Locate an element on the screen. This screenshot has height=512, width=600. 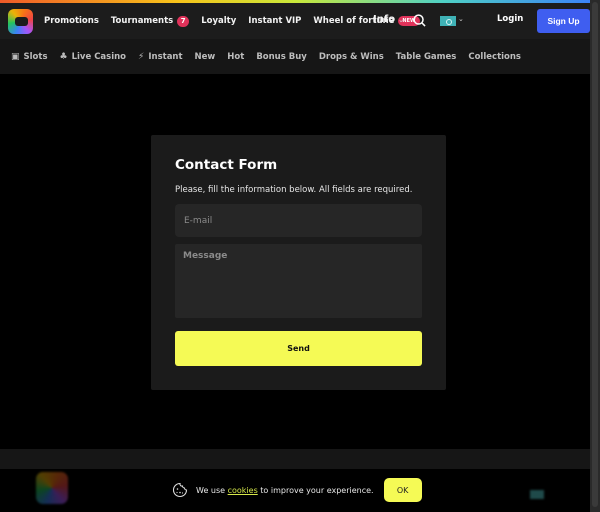
category-label: Collections is located at coordinates (494, 56).